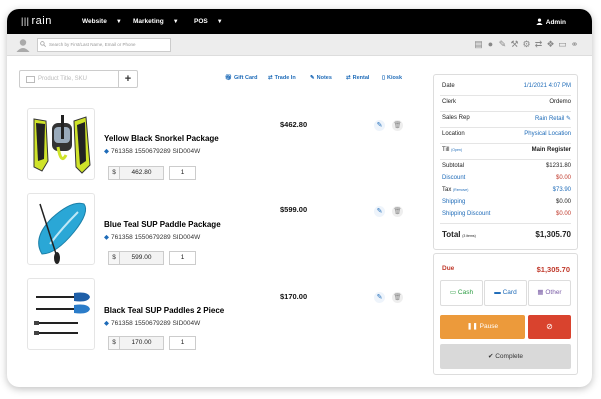  Describe the element at coordinates (506, 190) in the screenshot. I see `tax-row: Tax (Remove) $73.90` at that location.